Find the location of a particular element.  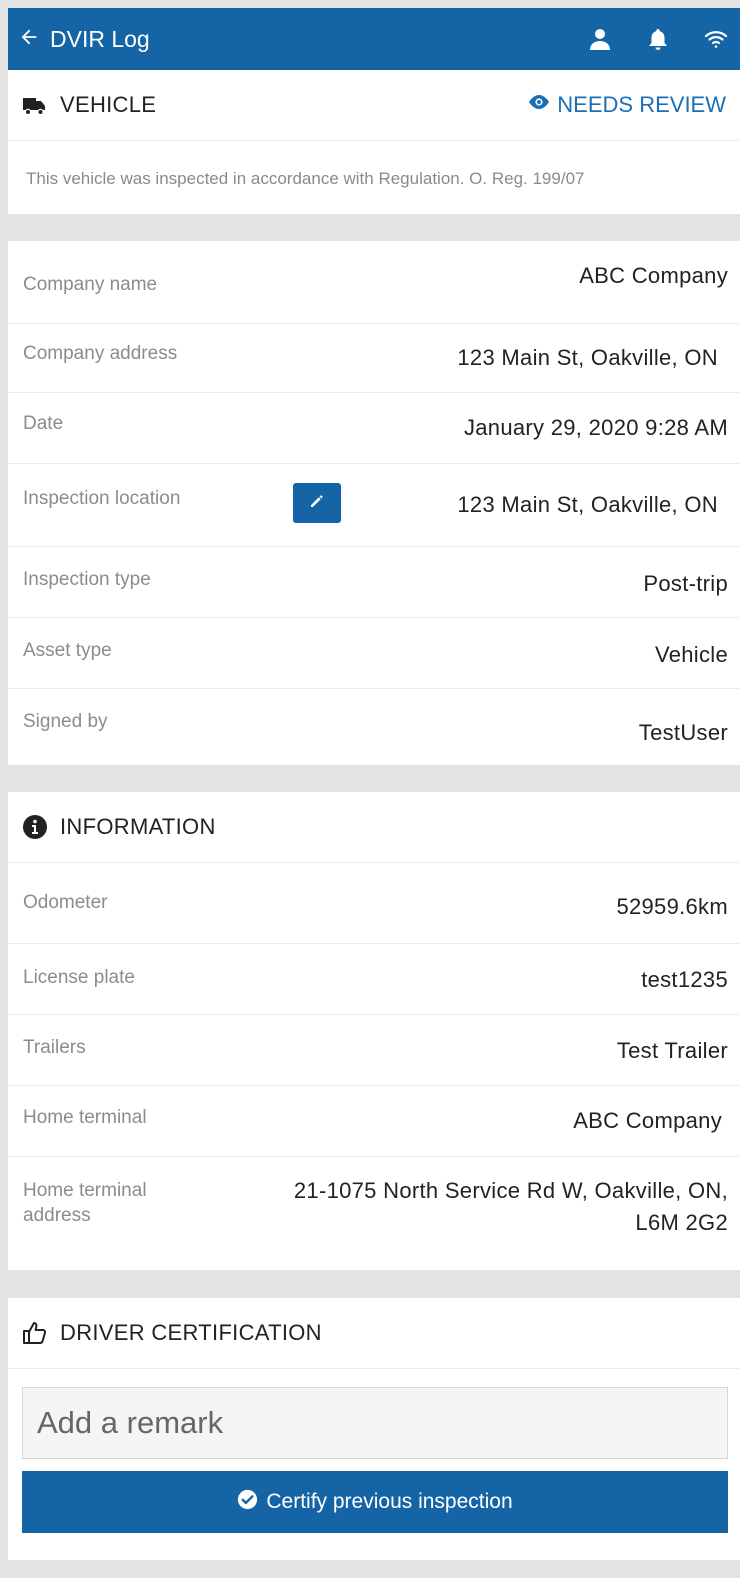

check-circle-icon is located at coordinates (251, 1502).